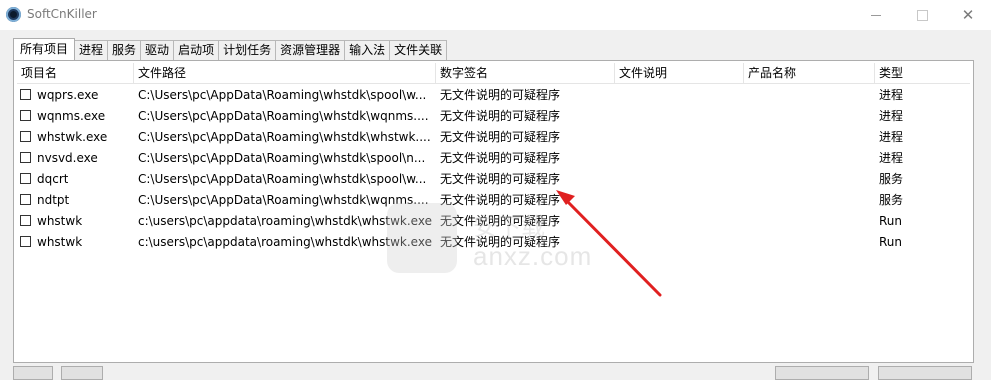 This screenshot has height=380, width=991. I want to click on tab-all-items: 所有项目, so click(44, 49).